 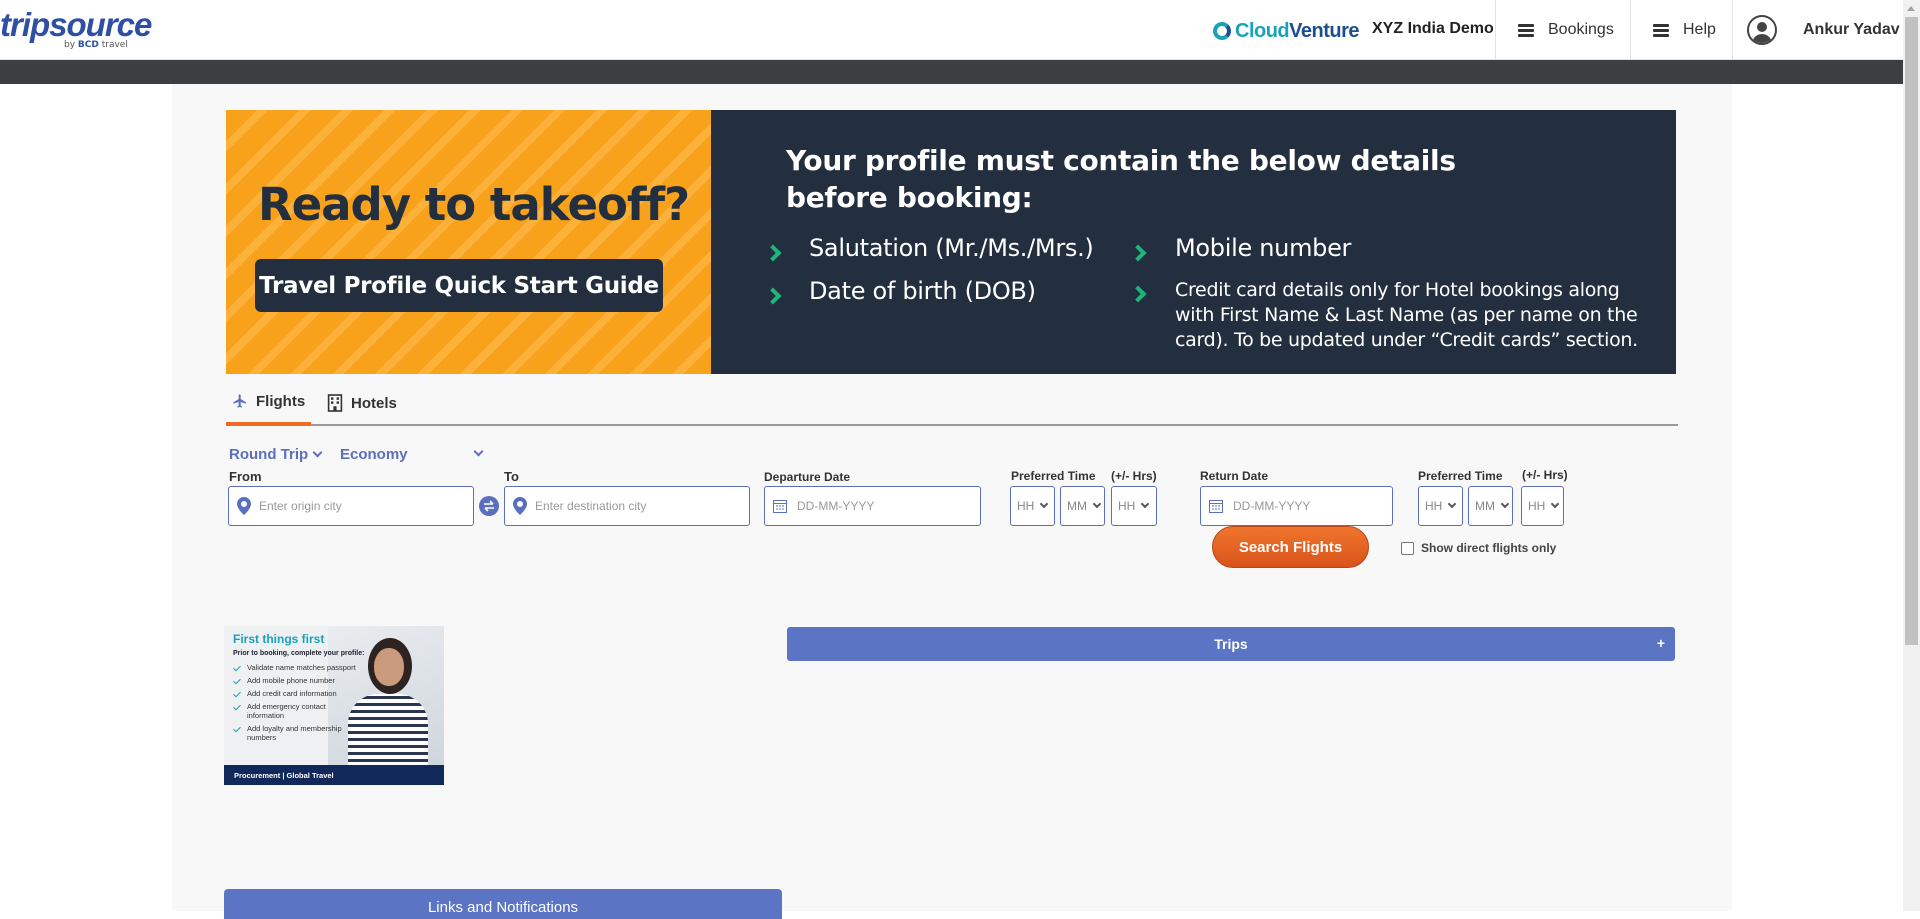 What do you see at coordinates (299, 653) in the screenshot?
I see `promo-subtitle: Prior to booking, complete your profile:` at bounding box center [299, 653].